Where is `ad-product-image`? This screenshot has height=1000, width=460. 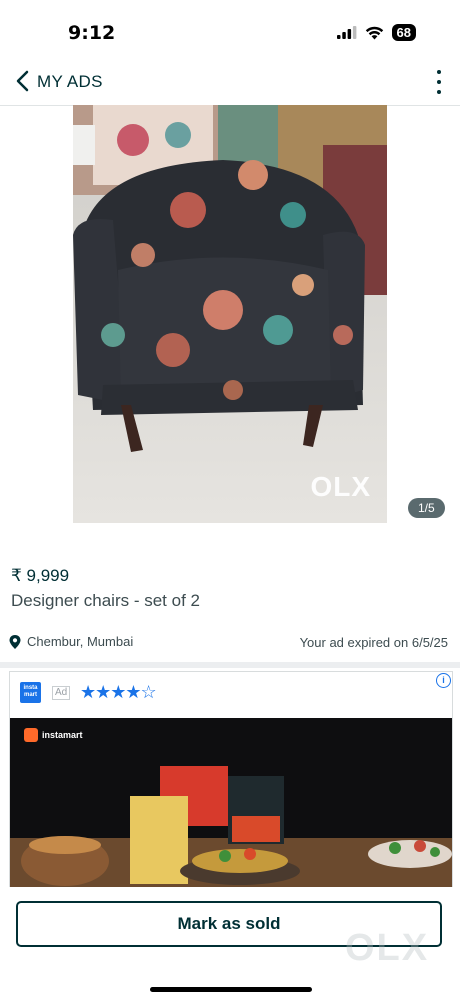
ad-product-image is located at coordinates (231, 826).